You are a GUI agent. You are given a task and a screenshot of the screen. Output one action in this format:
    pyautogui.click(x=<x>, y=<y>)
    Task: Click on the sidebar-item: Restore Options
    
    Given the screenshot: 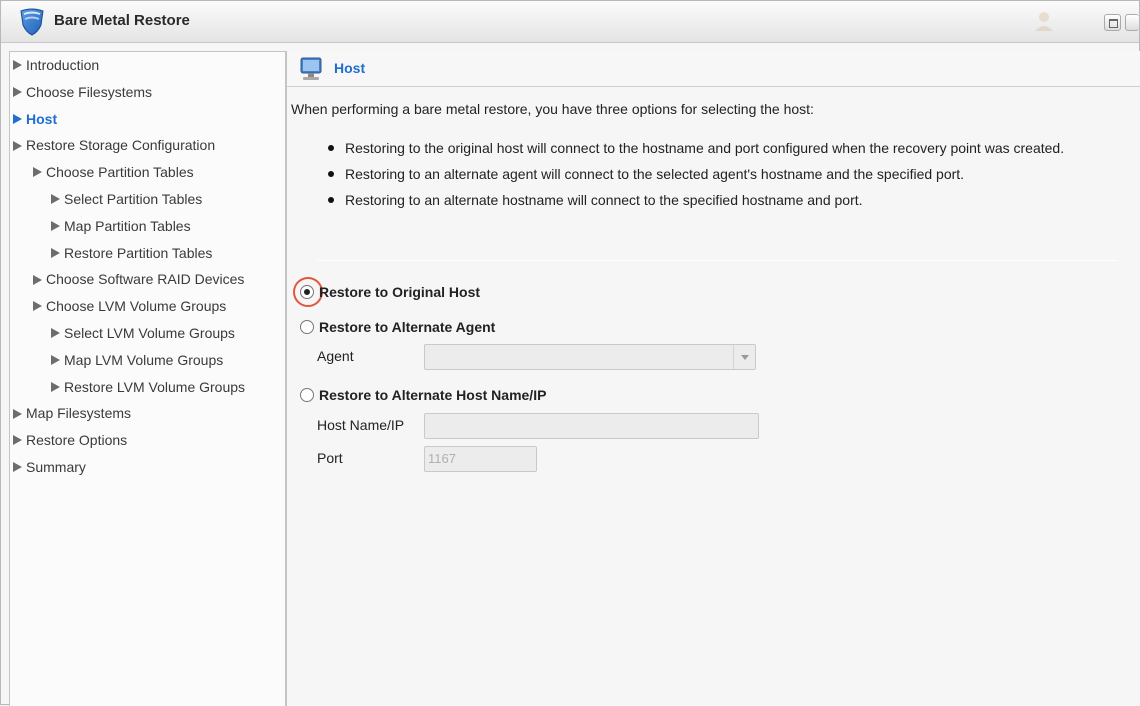 What is the action you would take?
    pyautogui.click(x=70, y=440)
    